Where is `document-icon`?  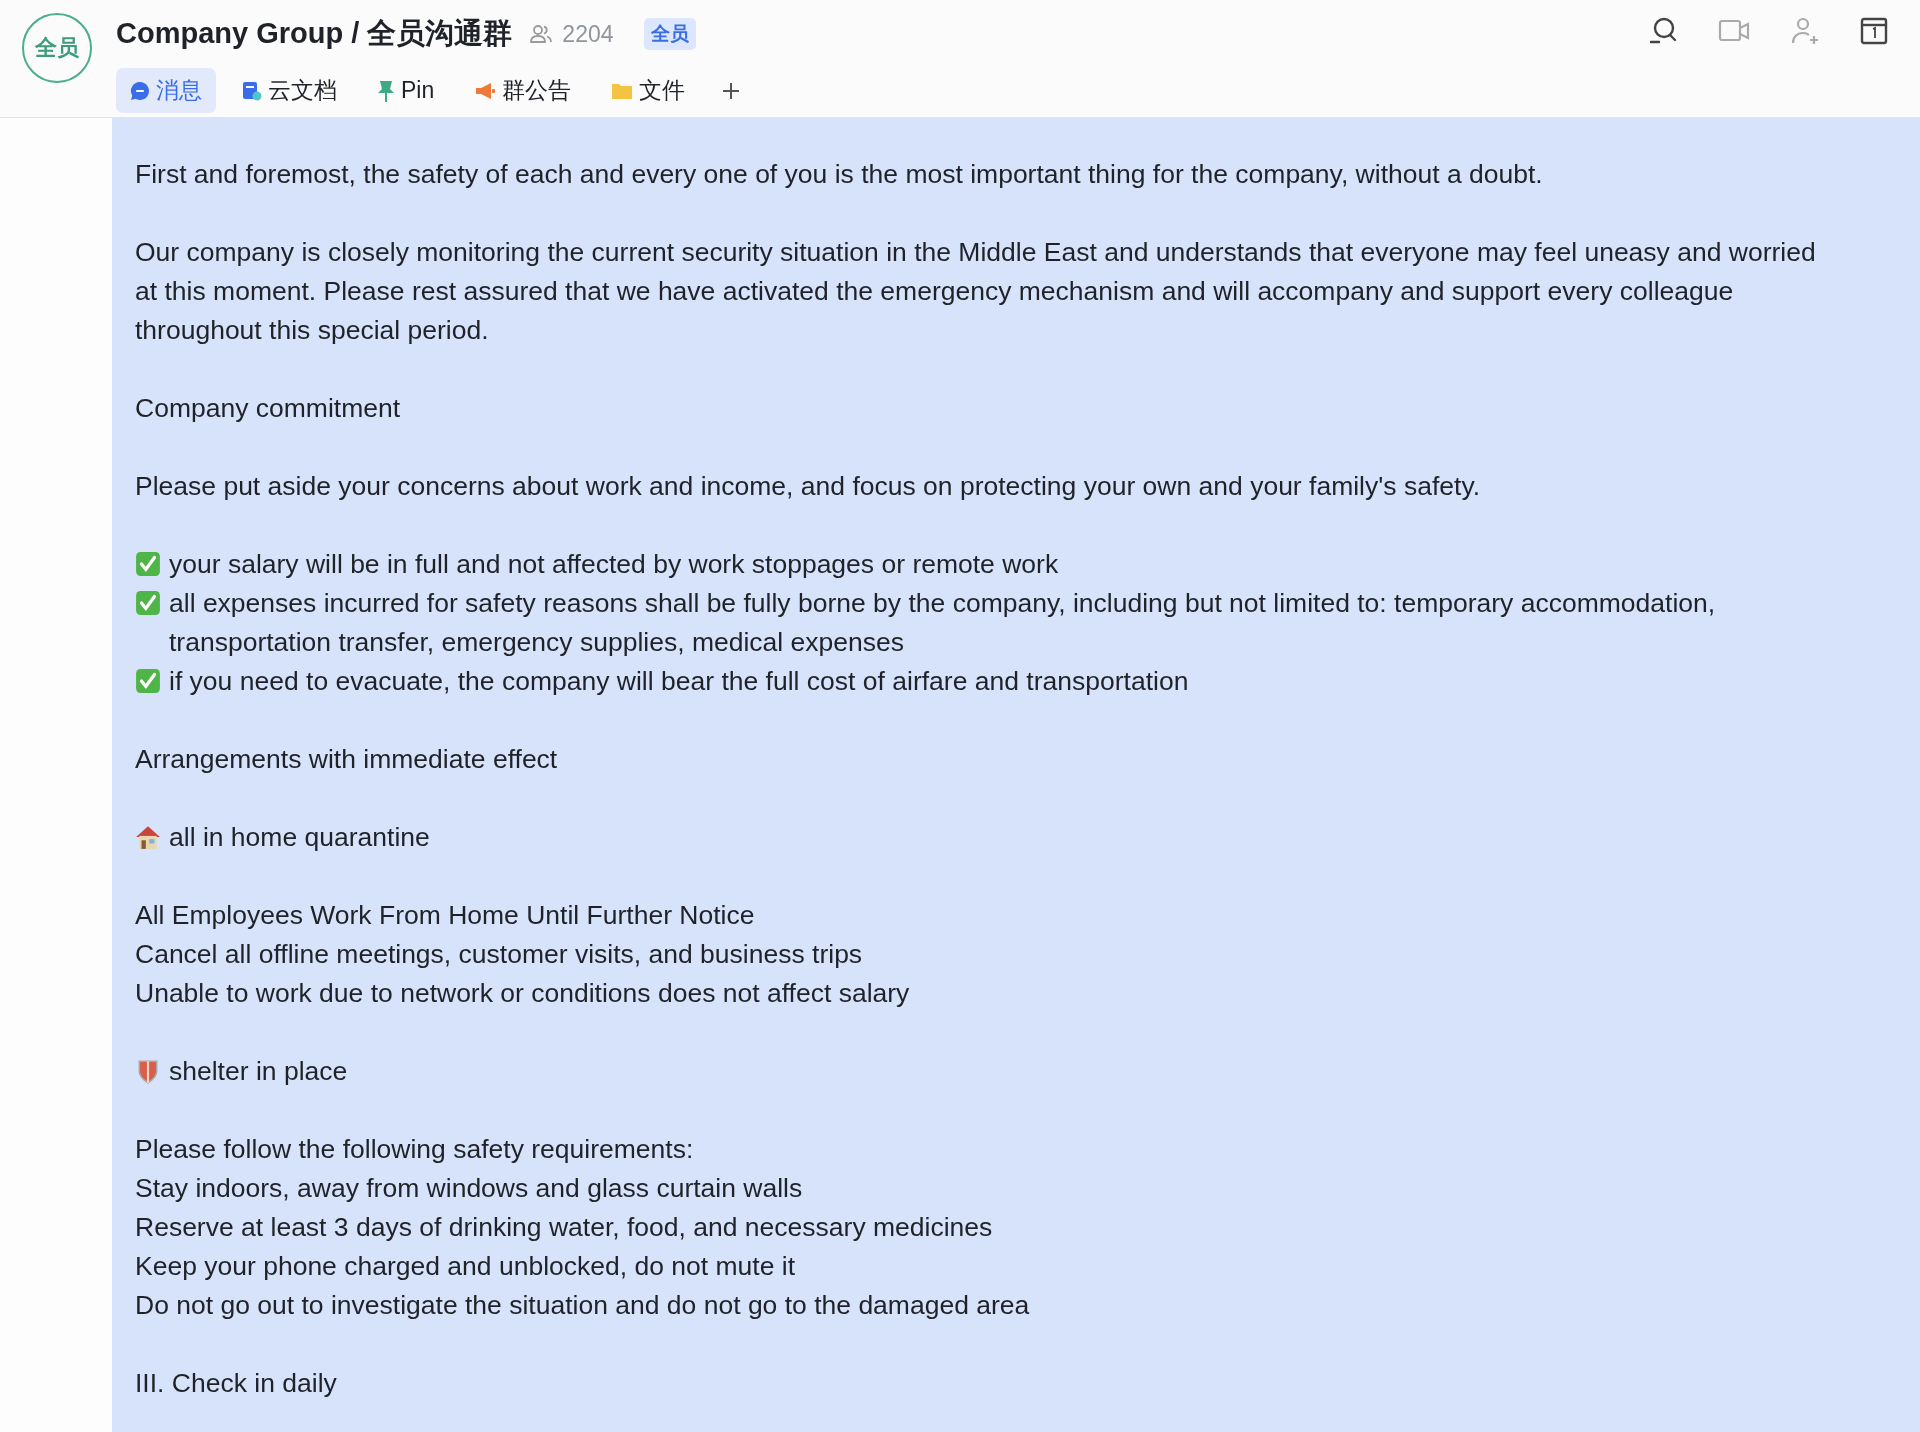
document-icon is located at coordinates (252, 90).